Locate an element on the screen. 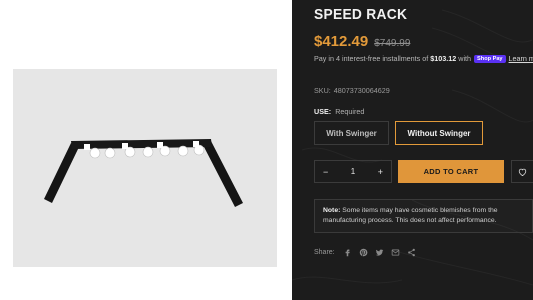 This screenshot has height=300, width=533. share-label: Share: is located at coordinates (324, 252).